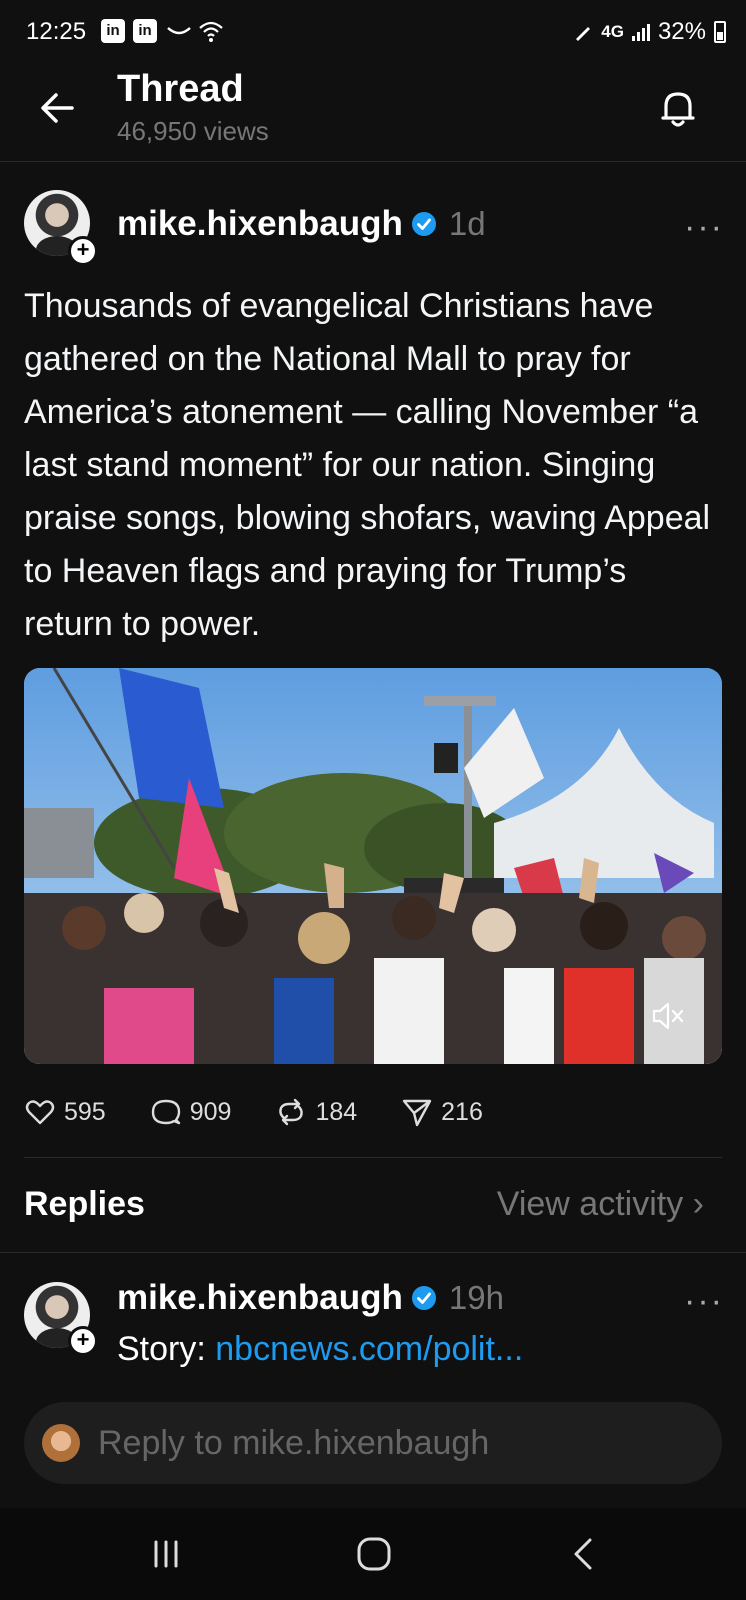 The width and height of the screenshot is (746, 1600). What do you see at coordinates (40, 1112) in the screenshot?
I see `heart-icon` at bounding box center [40, 1112].